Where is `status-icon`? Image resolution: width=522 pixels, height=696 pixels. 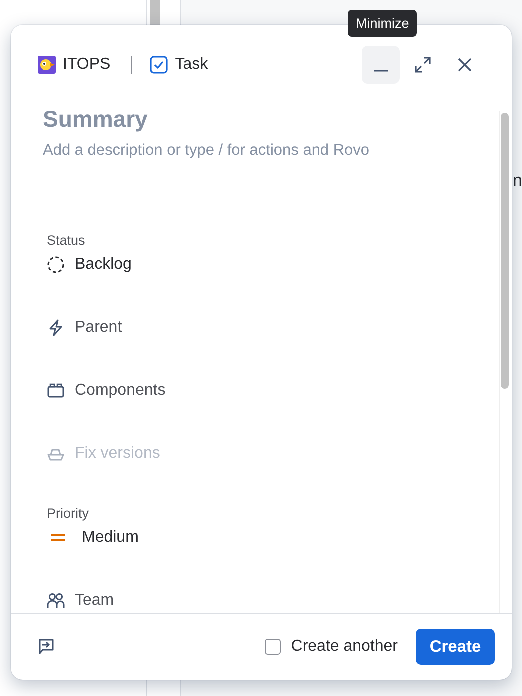
status-icon is located at coordinates (56, 265).